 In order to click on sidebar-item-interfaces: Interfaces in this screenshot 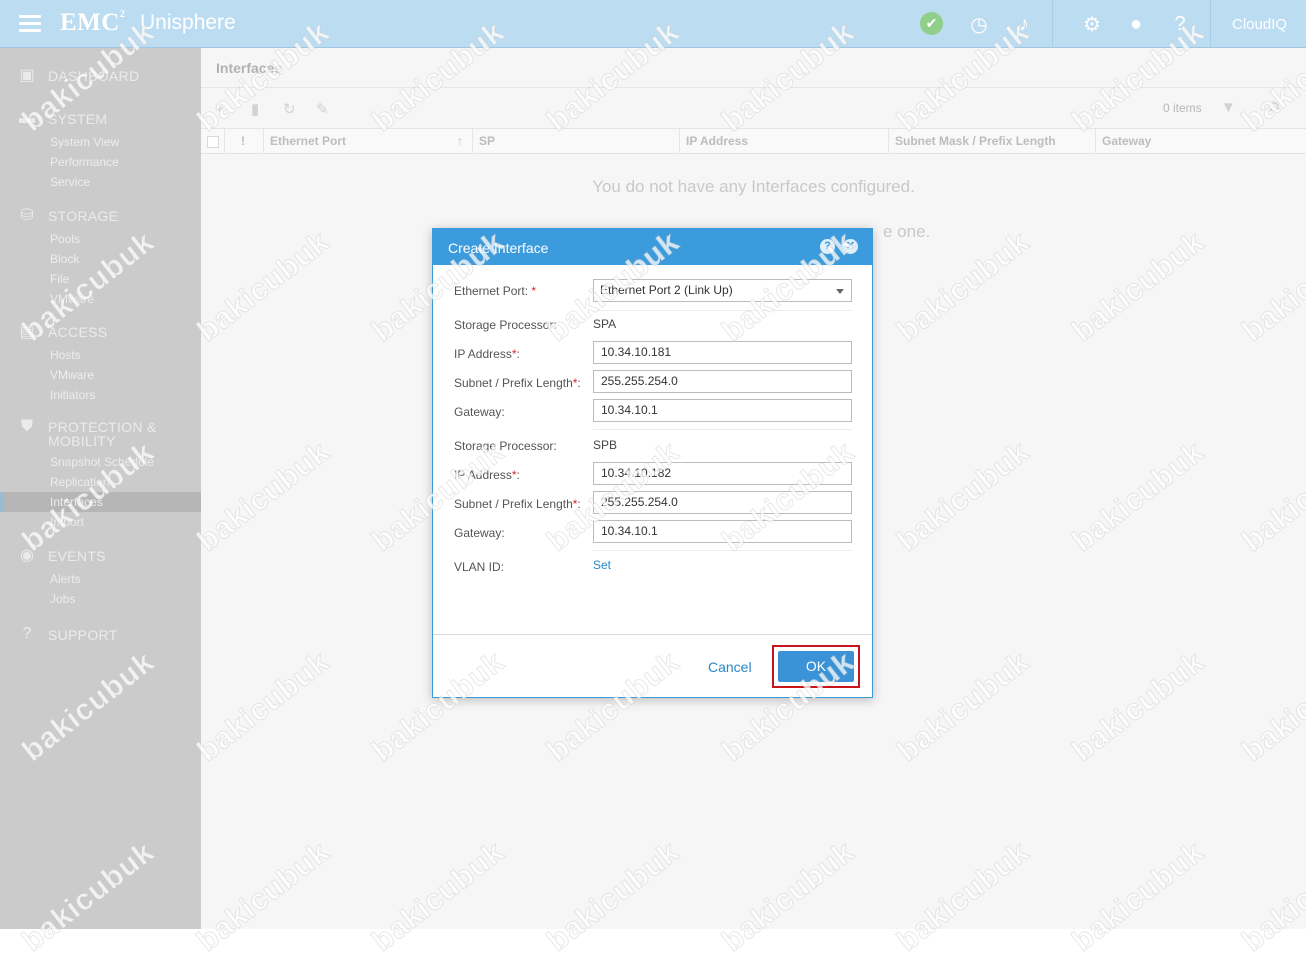, I will do `click(76, 502)`.